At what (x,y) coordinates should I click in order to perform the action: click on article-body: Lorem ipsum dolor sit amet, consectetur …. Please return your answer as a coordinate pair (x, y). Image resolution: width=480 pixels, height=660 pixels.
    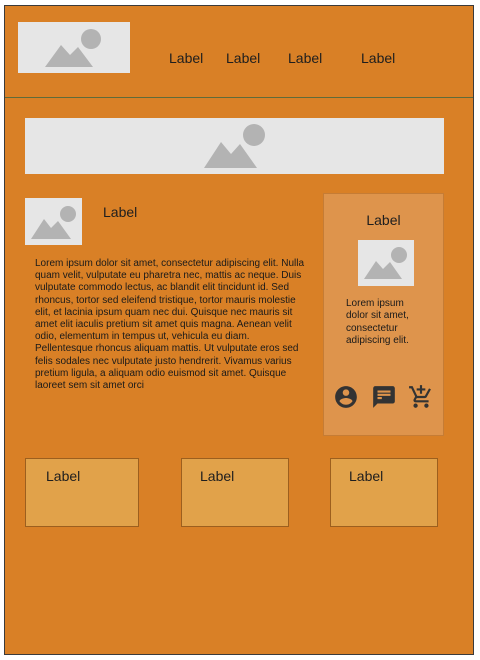
    Looking at the image, I should click on (170, 325).